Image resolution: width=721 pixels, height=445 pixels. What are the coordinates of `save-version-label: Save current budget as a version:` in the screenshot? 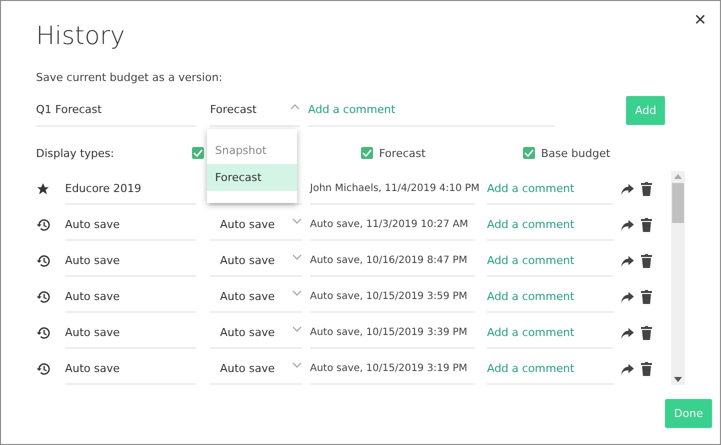 It's located at (130, 77).